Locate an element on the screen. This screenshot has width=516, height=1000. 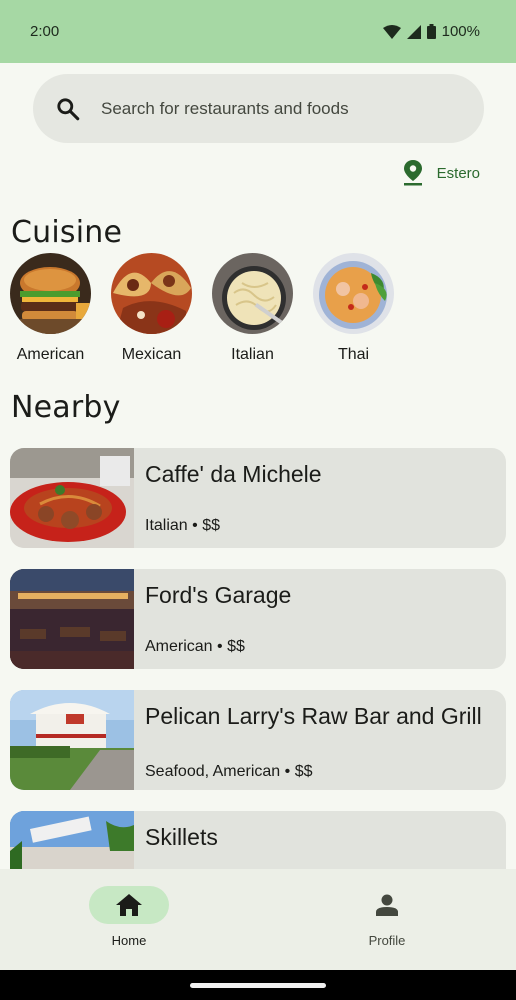
system-gesture-area is located at coordinates (258, 985).